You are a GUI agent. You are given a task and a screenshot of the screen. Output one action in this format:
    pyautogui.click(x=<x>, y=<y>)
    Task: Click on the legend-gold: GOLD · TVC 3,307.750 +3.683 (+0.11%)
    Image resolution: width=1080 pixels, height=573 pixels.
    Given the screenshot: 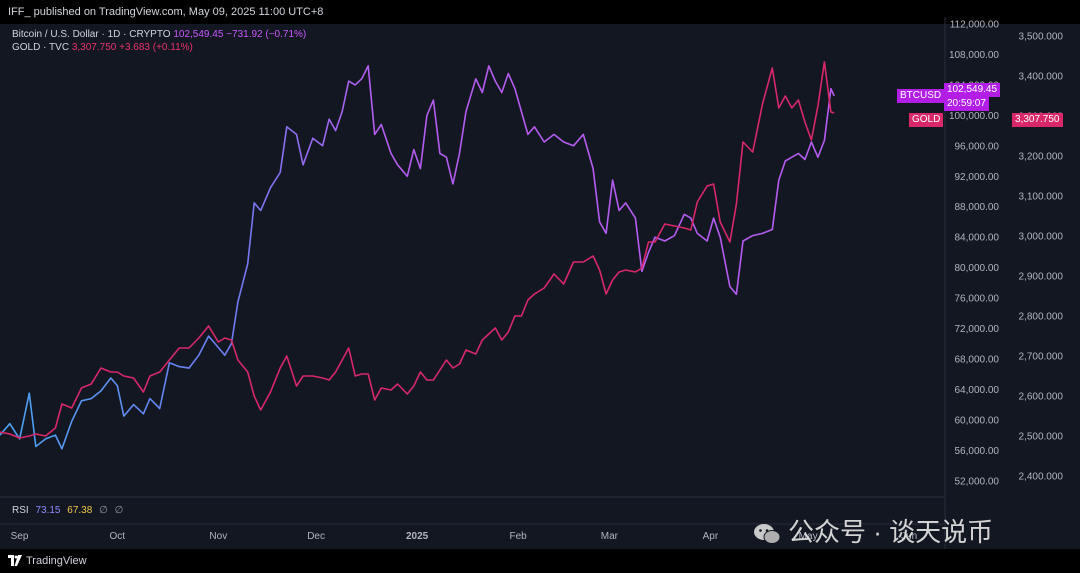 What is the action you would take?
    pyautogui.click(x=159, y=47)
    